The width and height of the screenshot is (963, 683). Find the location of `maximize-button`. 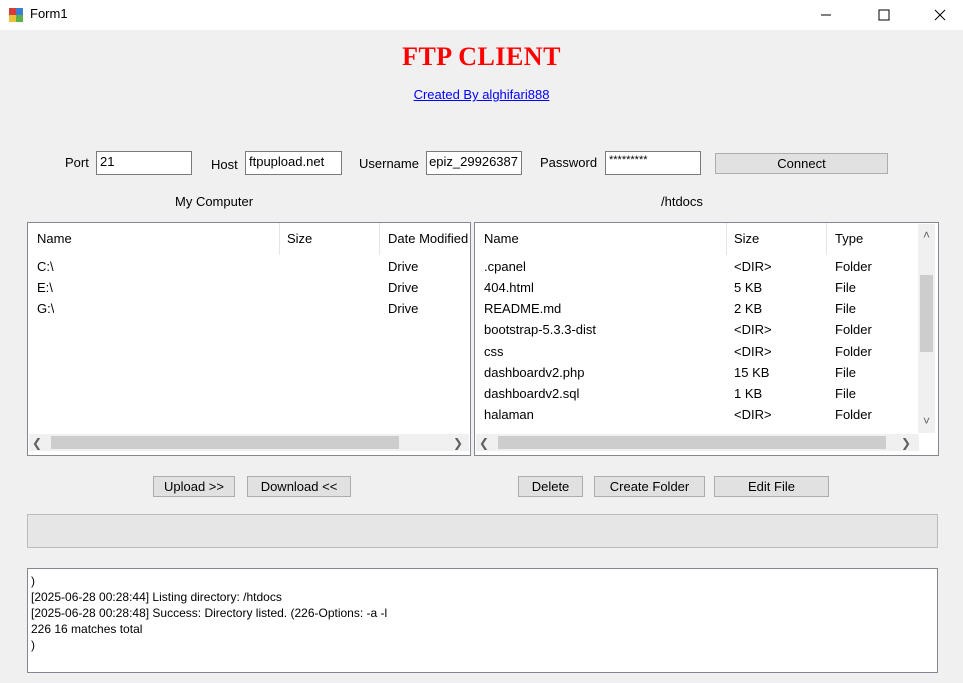

maximize-button is located at coordinates (884, 15).